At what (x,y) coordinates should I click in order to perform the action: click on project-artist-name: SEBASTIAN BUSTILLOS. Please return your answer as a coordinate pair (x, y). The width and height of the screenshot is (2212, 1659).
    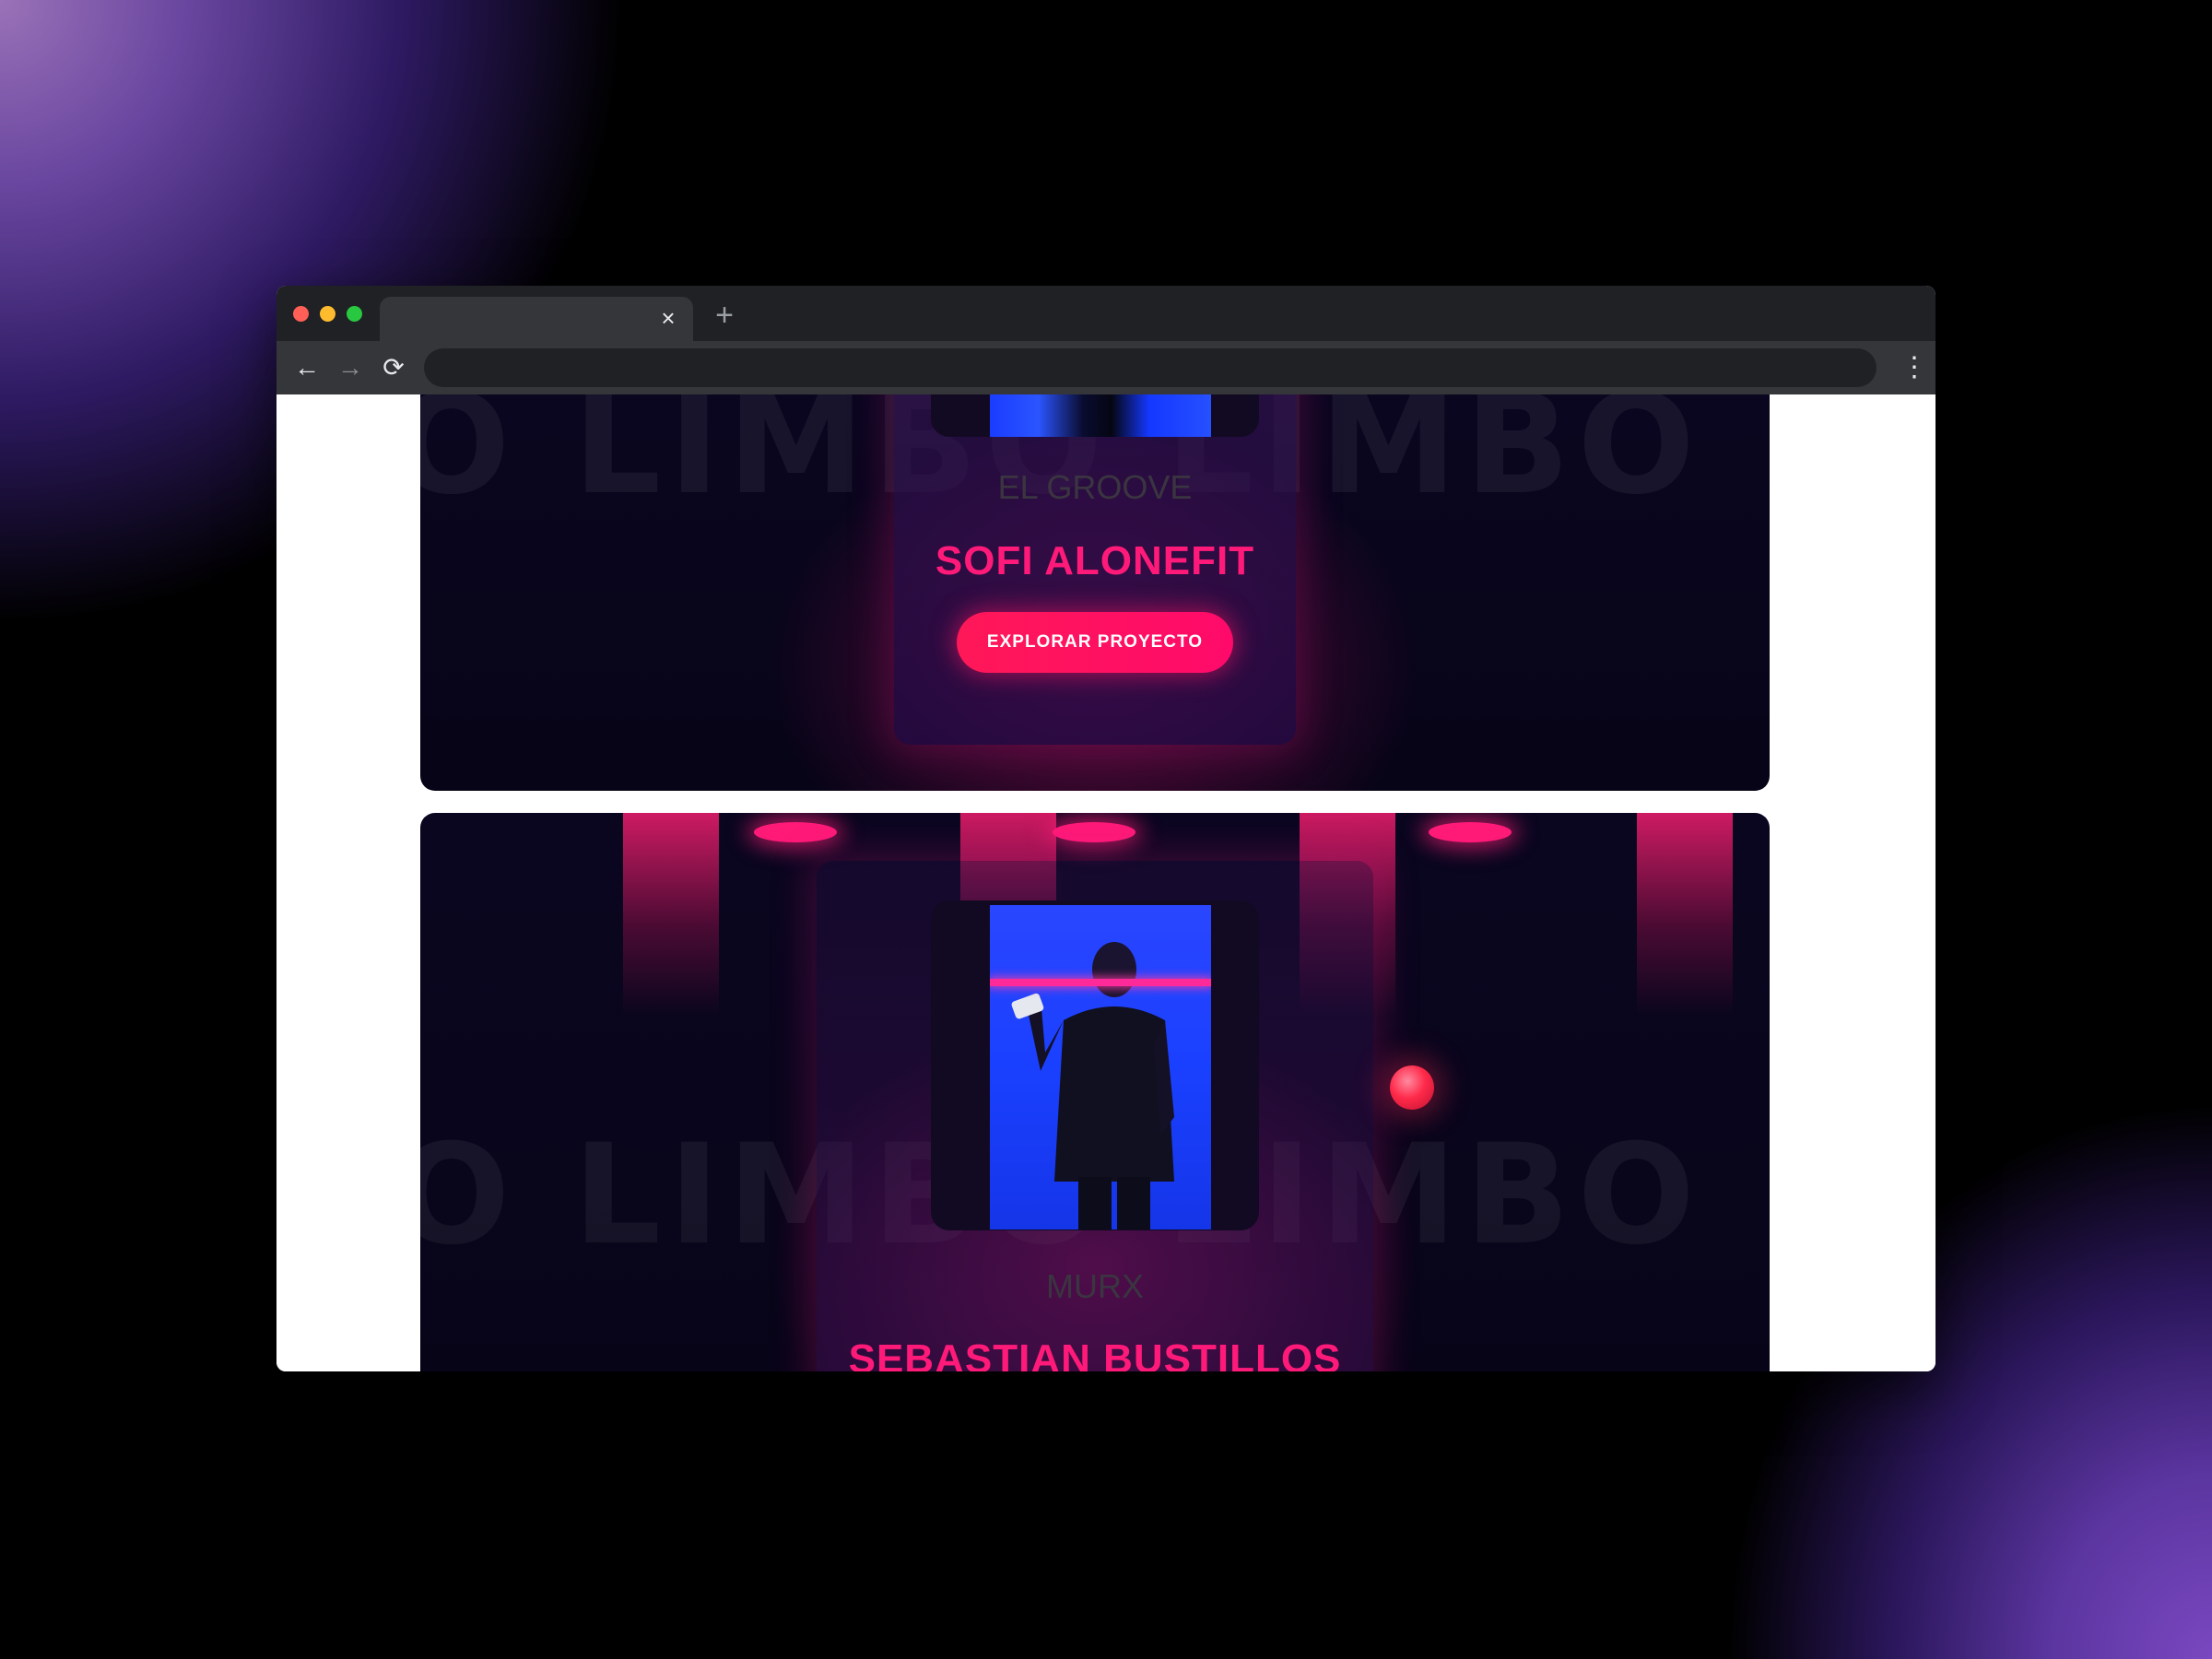
    Looking at the image, I should click on (1095, 1353).